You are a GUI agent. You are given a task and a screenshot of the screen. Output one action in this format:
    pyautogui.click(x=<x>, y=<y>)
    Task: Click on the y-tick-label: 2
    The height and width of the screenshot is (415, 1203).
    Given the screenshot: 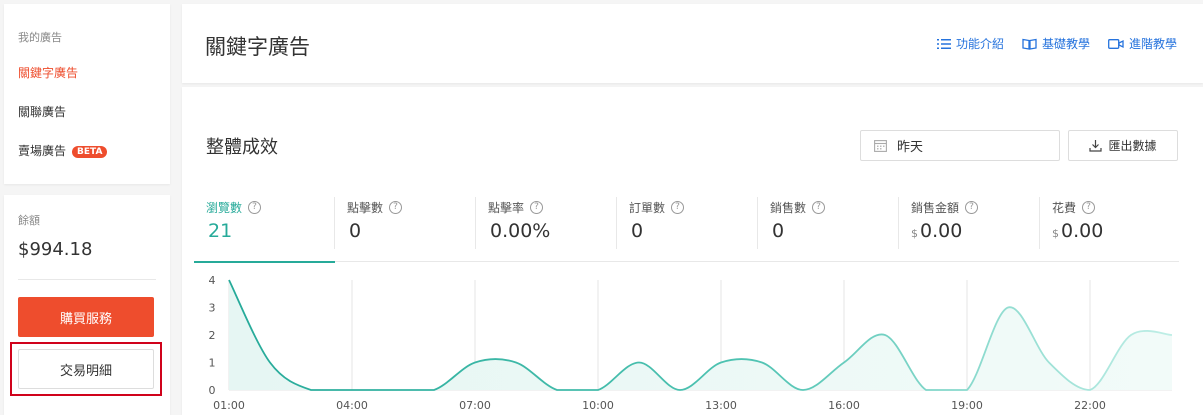 What is the action you would take?
    pyautogui.click(x=212, y=335)
    